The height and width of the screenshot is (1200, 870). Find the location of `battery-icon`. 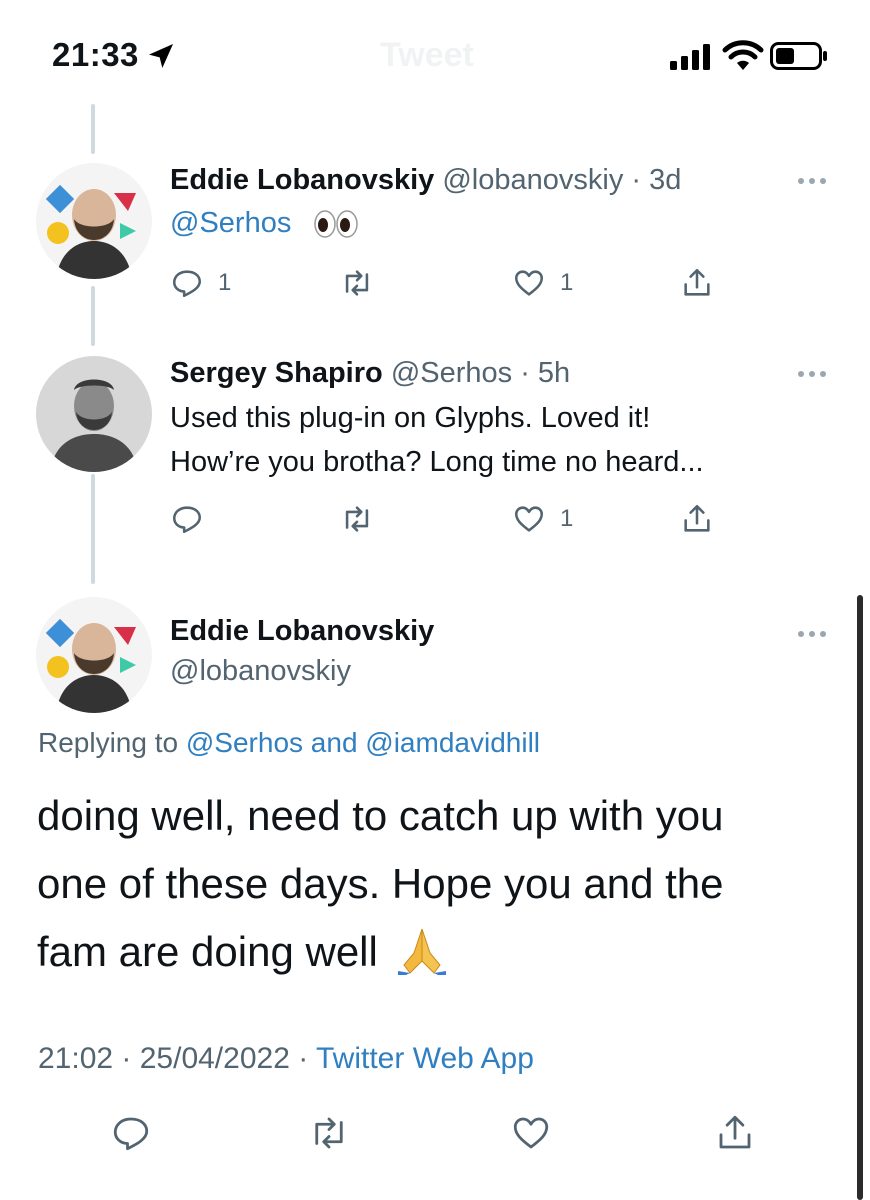

battery-icon is located at coordinates (798, 56).